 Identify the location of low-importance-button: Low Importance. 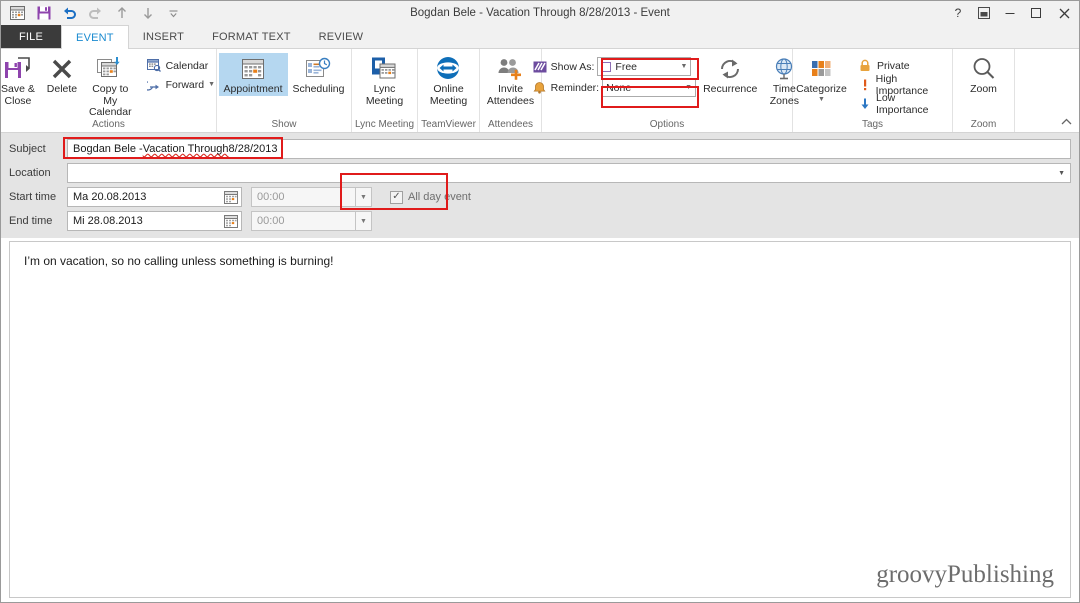
(903, 103).